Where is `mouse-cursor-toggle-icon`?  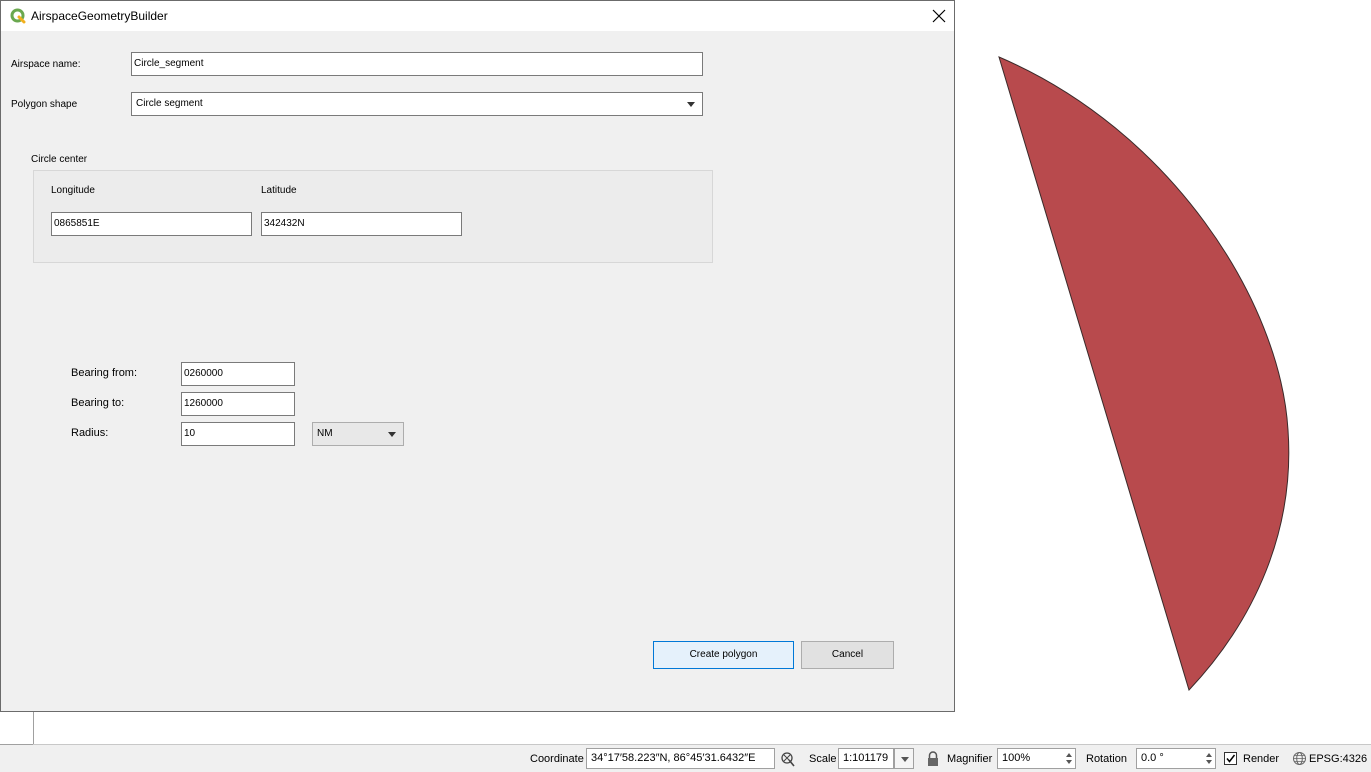 mouse-cursor-toggle-icon is located at coordinates (788, 759).